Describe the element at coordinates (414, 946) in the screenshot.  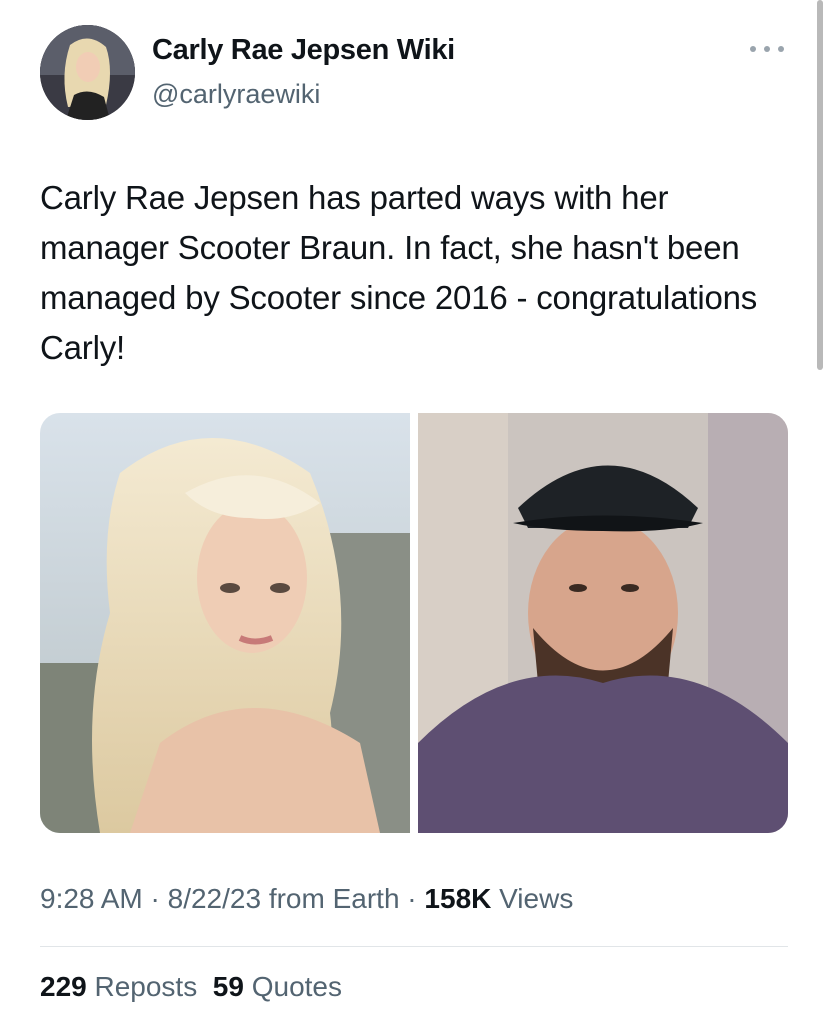
I see `divider` at that location.